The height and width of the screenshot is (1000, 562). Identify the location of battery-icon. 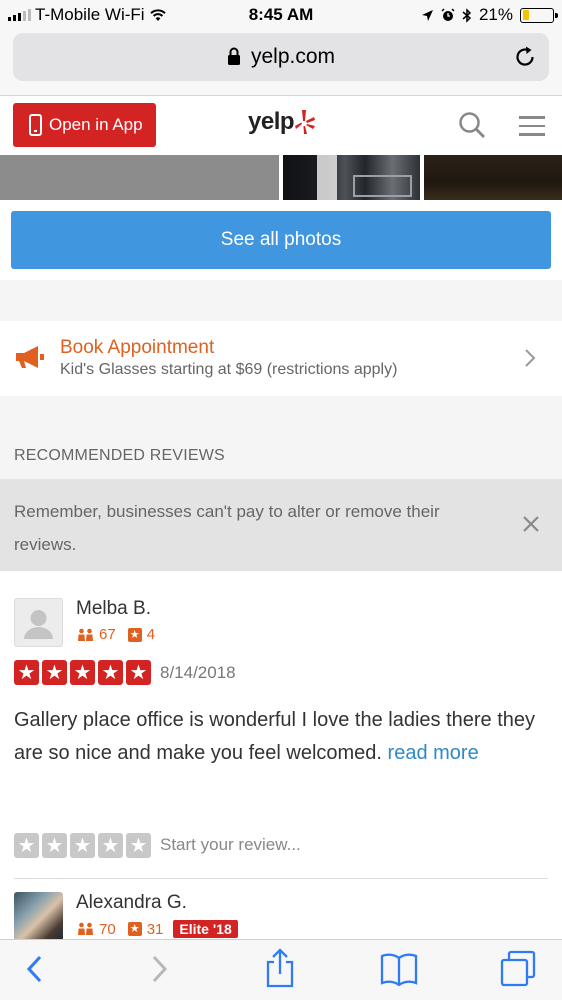
(539, 15).